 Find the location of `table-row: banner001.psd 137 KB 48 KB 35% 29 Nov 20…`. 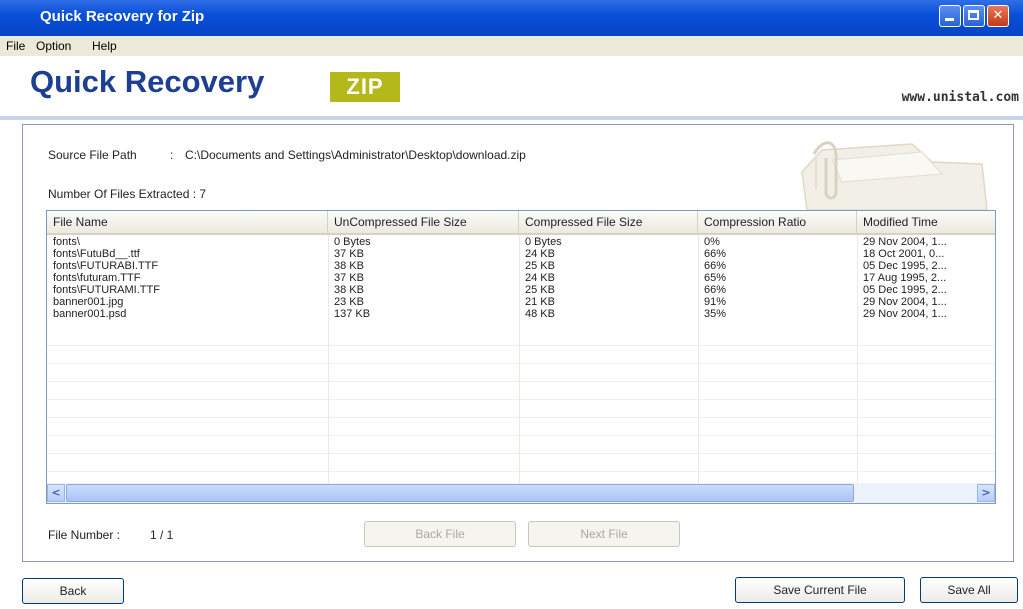

table-row: banner001.psd 137 KB 48 KB 35% 29 Nov 20… is located at coordinates (521, 314).